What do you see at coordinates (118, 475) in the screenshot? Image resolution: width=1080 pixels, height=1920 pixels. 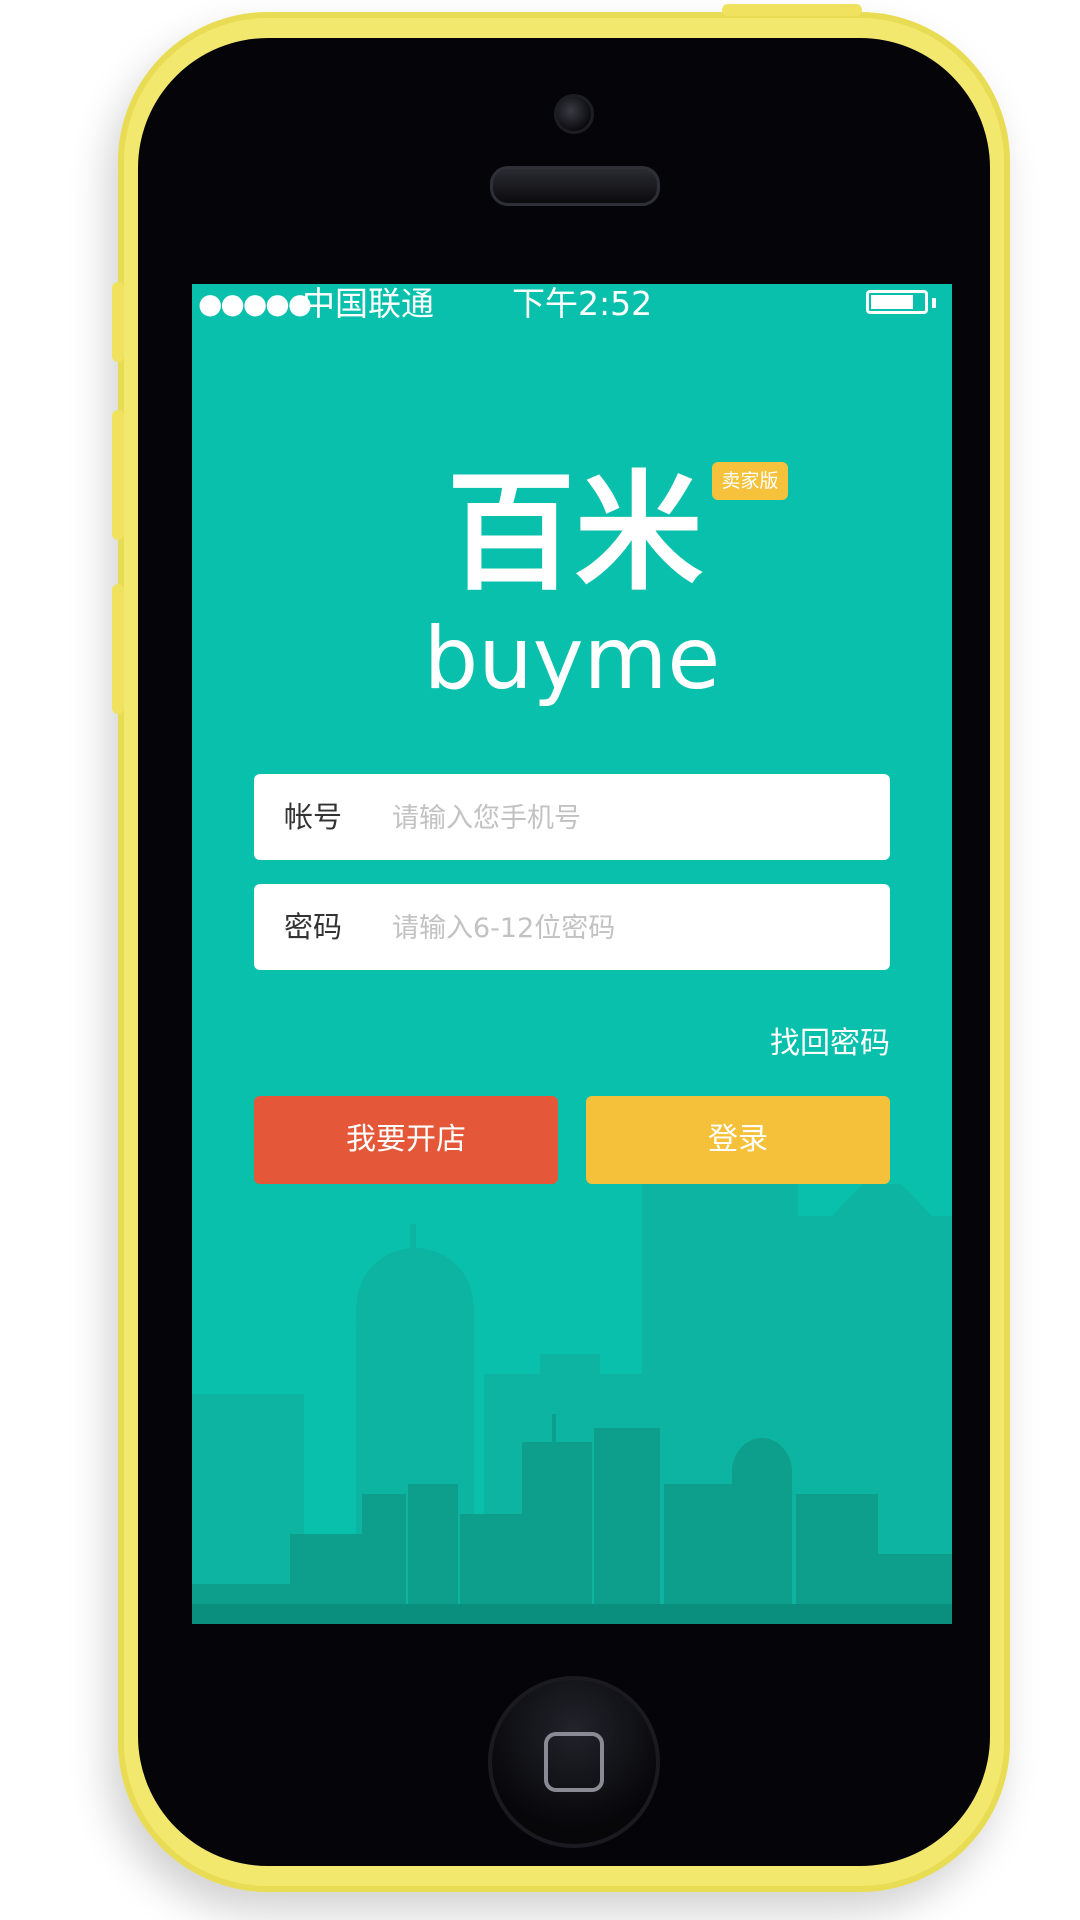 I see `phone-volume-up` at bounding box center [118, 475].